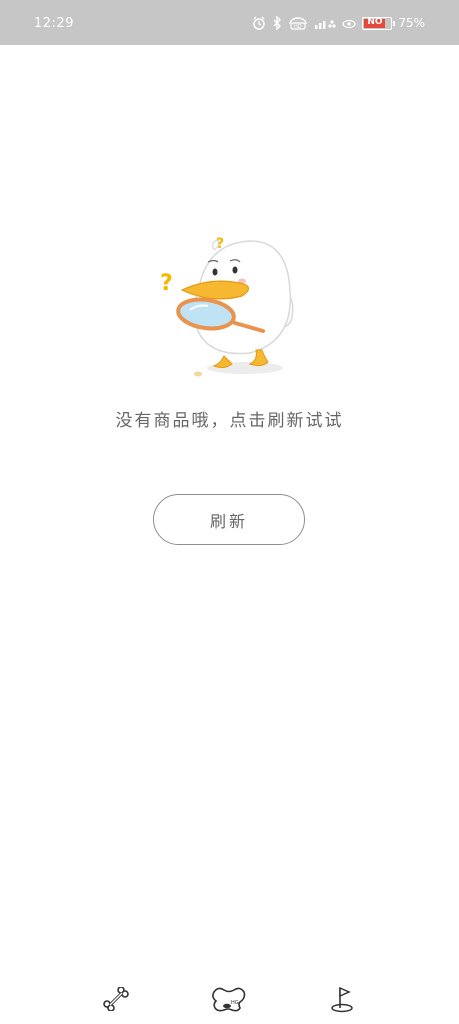 This screenshot has width=459, height=1024. I want to click on battery-label: NO, so click(375, 21).